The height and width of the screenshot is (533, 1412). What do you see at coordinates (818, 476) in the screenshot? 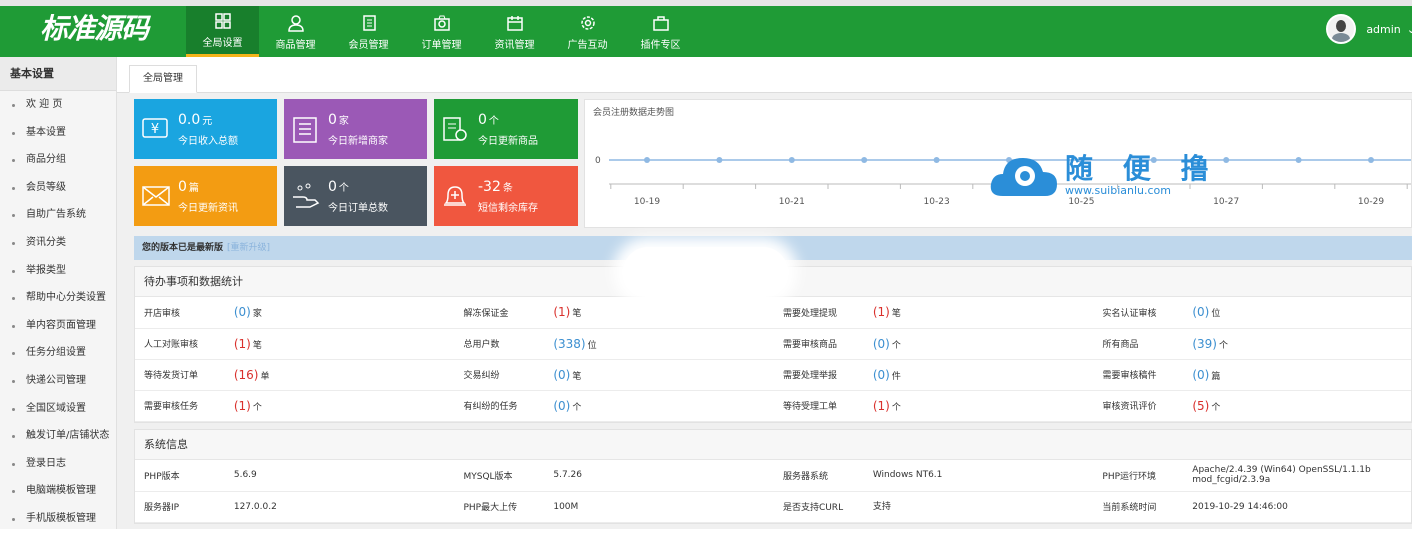
I see `row-label: 服务器系统` at bounding box center [818, 476].